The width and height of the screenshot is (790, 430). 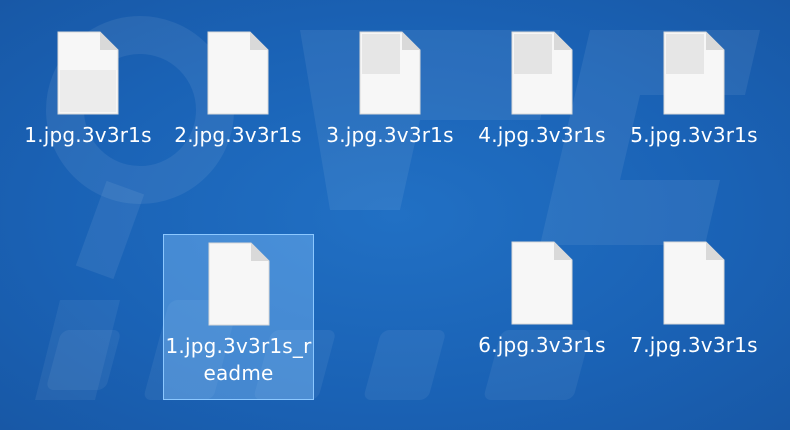 I want to click on file-item: 1.jpg.3v3r1s, so click(x=88, y=89).